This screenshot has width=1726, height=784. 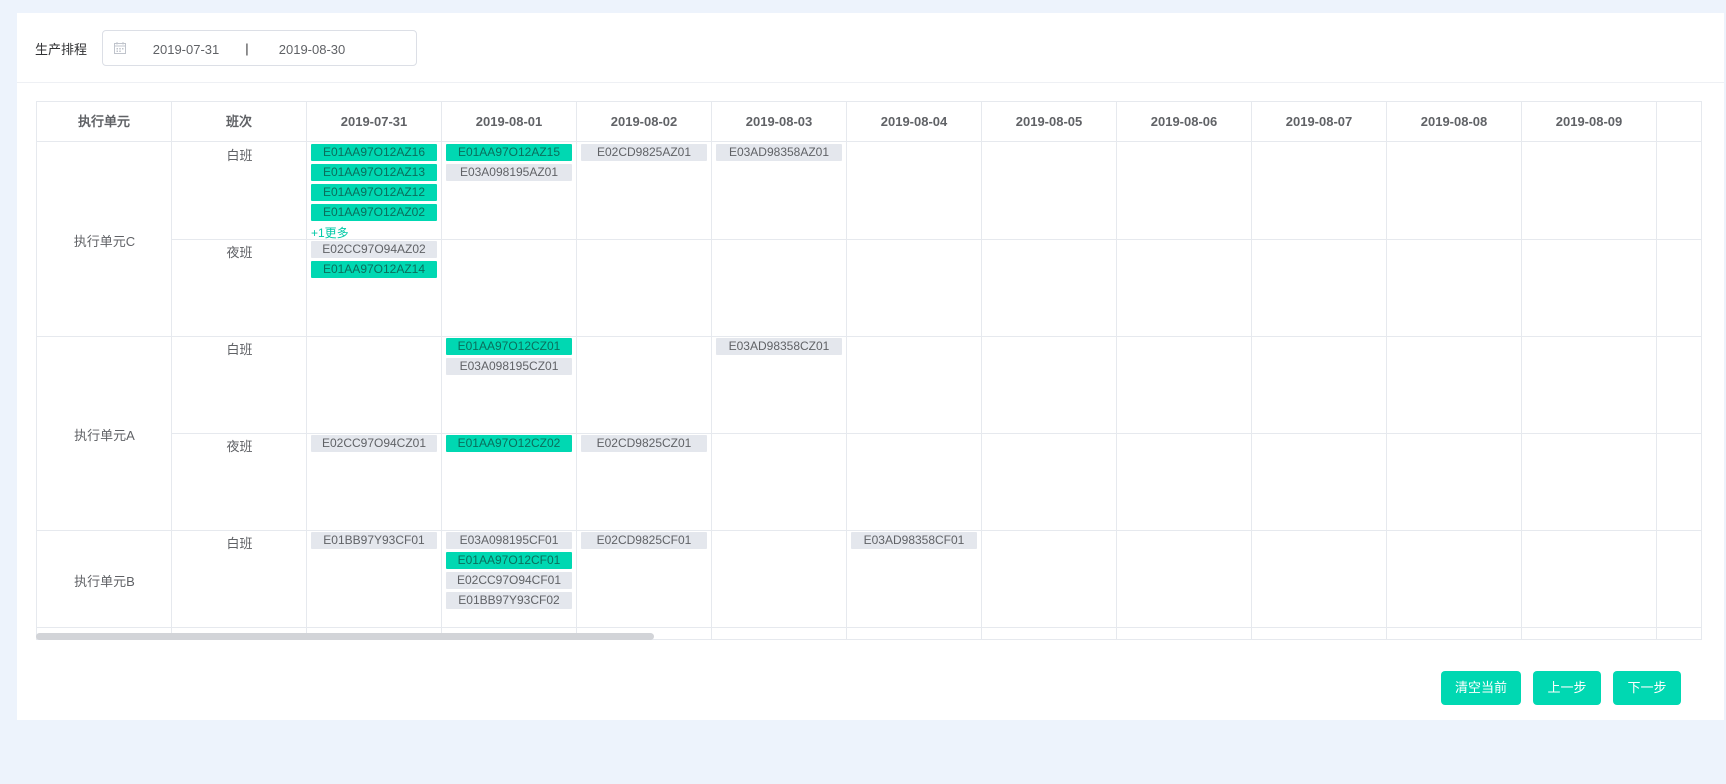 I want to click on more-tasks-link: +1更多, so click(x=330, y=232).